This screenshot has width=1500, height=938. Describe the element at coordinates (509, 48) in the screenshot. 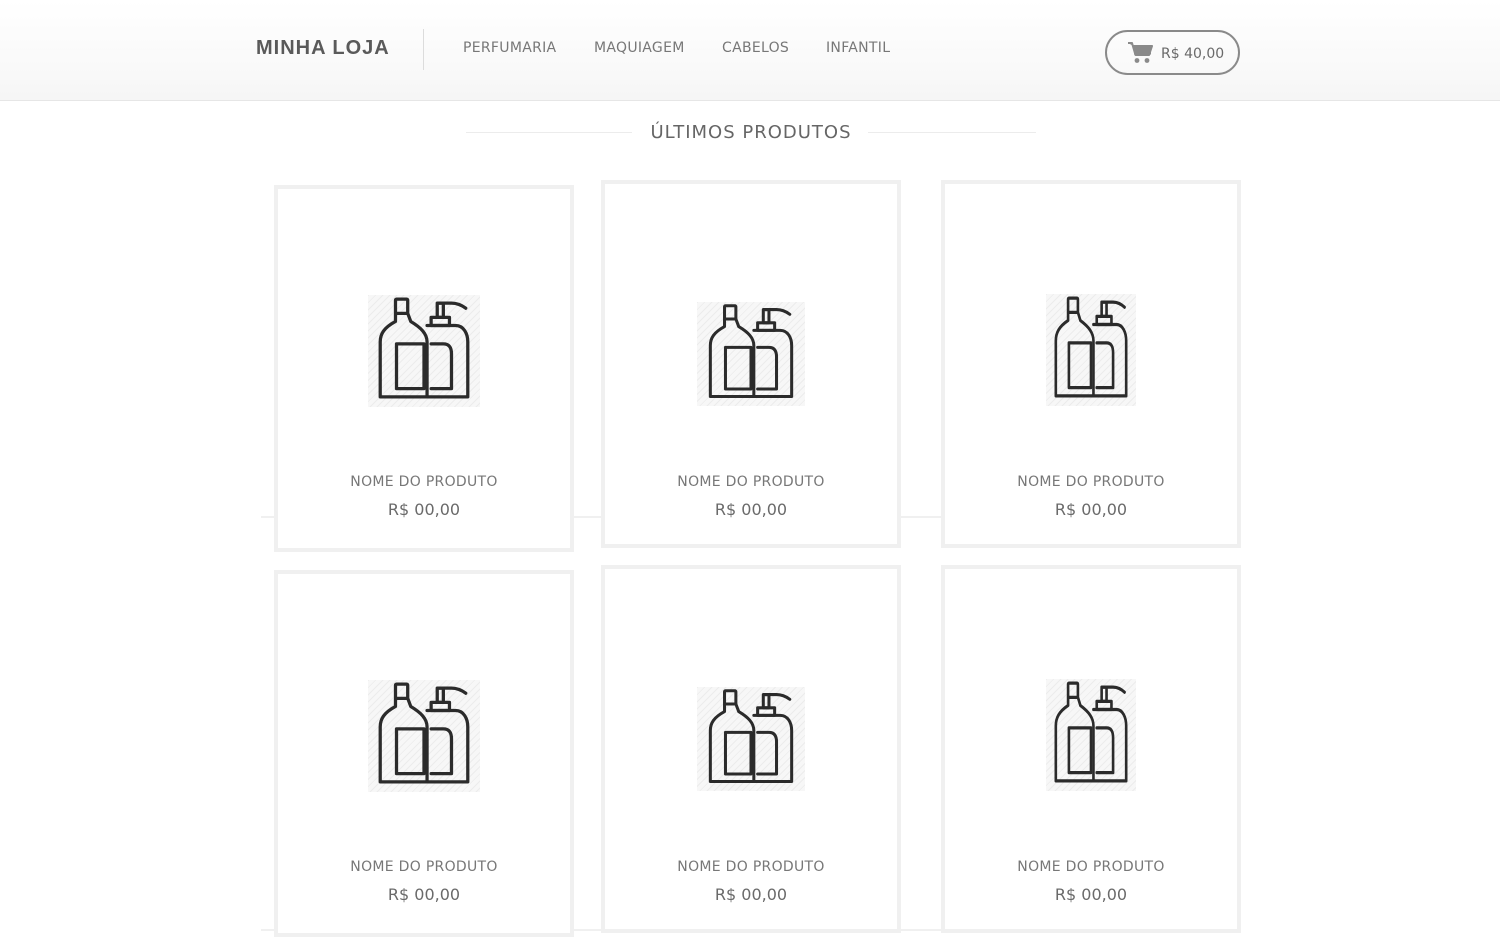

I see `nav-item-perfumaria: PERFUMARIA` at that location.